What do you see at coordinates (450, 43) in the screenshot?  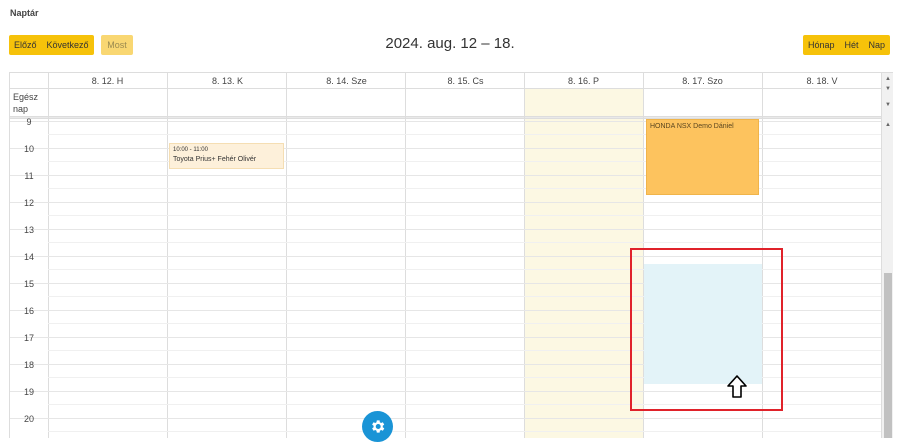 I see `range-title: 2024. aug. 12 – 18.` at bounding box center [450, 43].